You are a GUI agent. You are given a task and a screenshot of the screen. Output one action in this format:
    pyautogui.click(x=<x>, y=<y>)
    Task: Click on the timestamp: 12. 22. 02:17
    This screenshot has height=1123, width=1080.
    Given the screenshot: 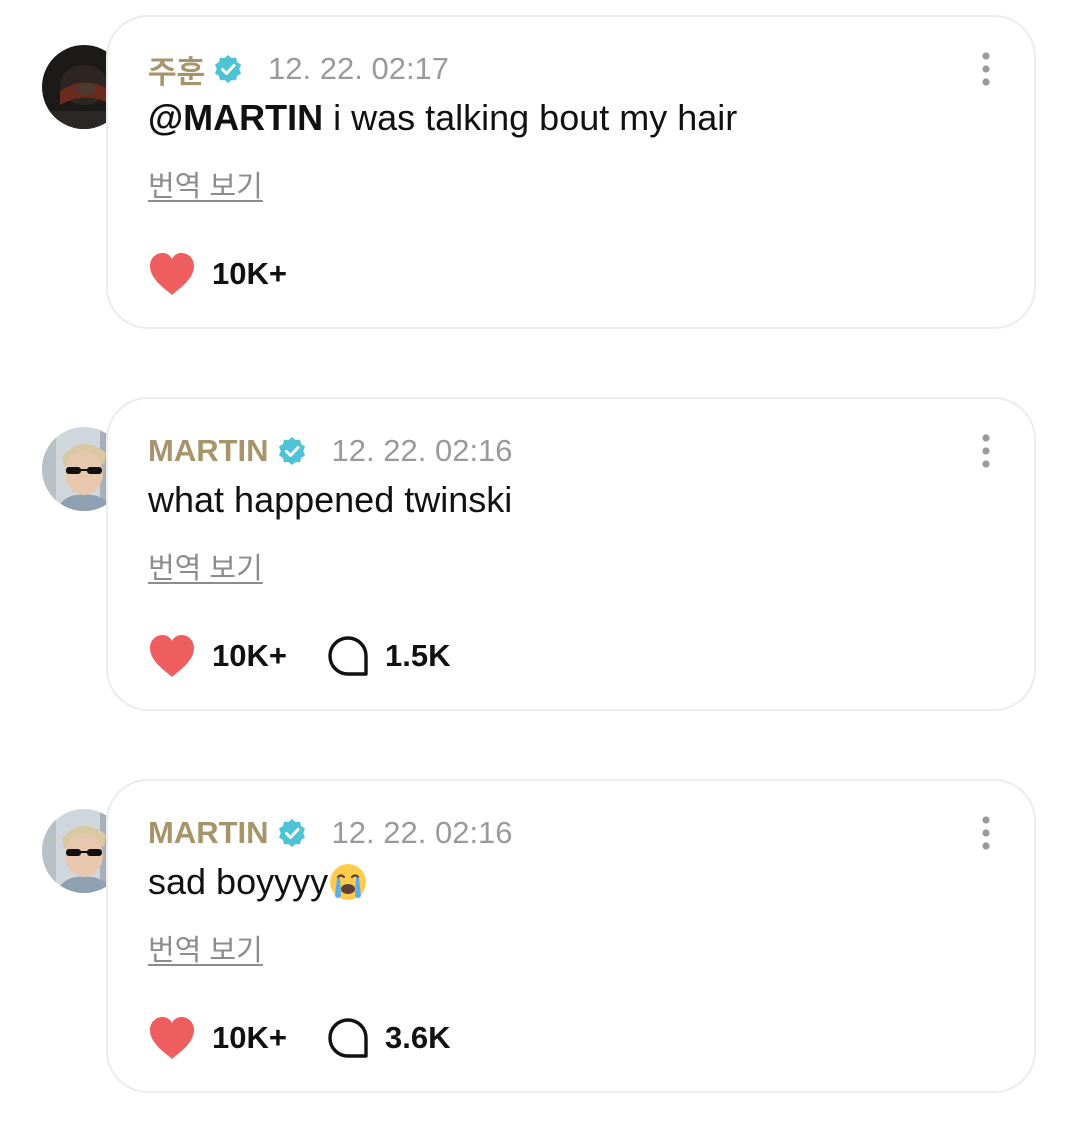 What is the action you would take?
    pyautogui.click(x=359, y=68)
    